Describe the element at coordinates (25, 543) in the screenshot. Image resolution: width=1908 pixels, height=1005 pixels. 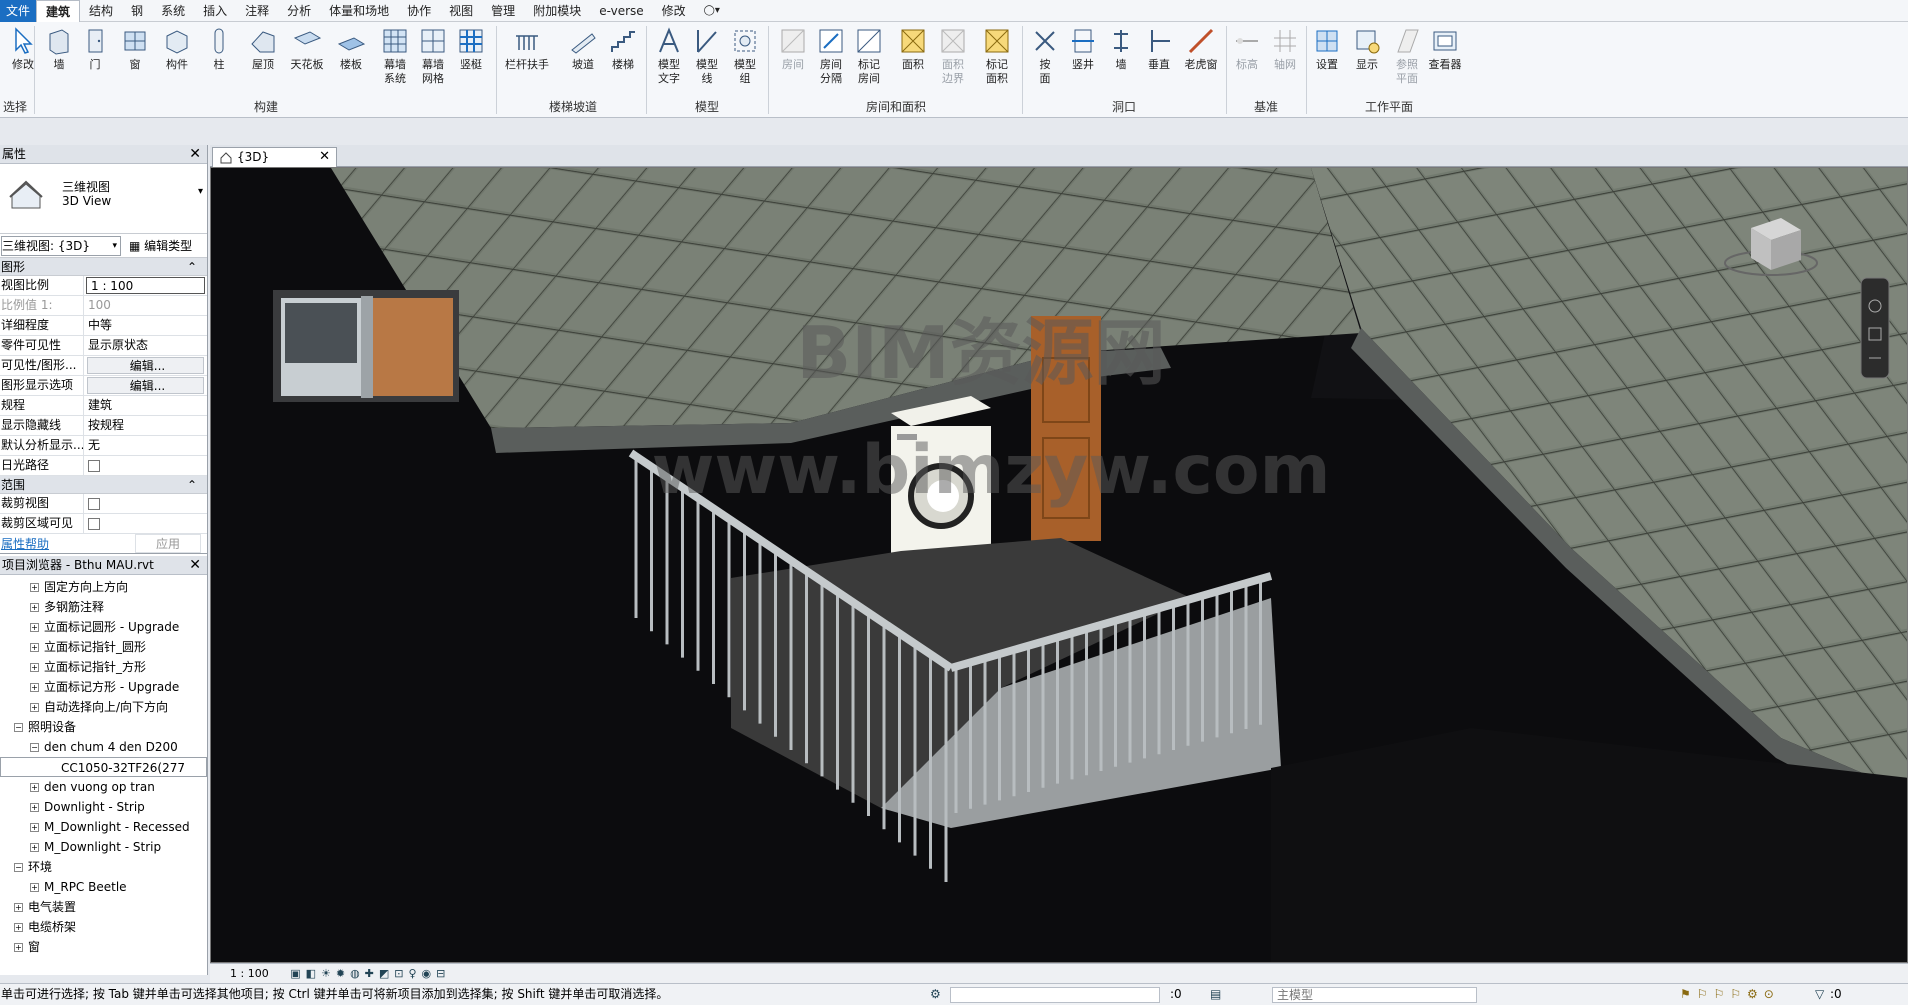
I see `properties-help-link: 属性帮助` at that location.